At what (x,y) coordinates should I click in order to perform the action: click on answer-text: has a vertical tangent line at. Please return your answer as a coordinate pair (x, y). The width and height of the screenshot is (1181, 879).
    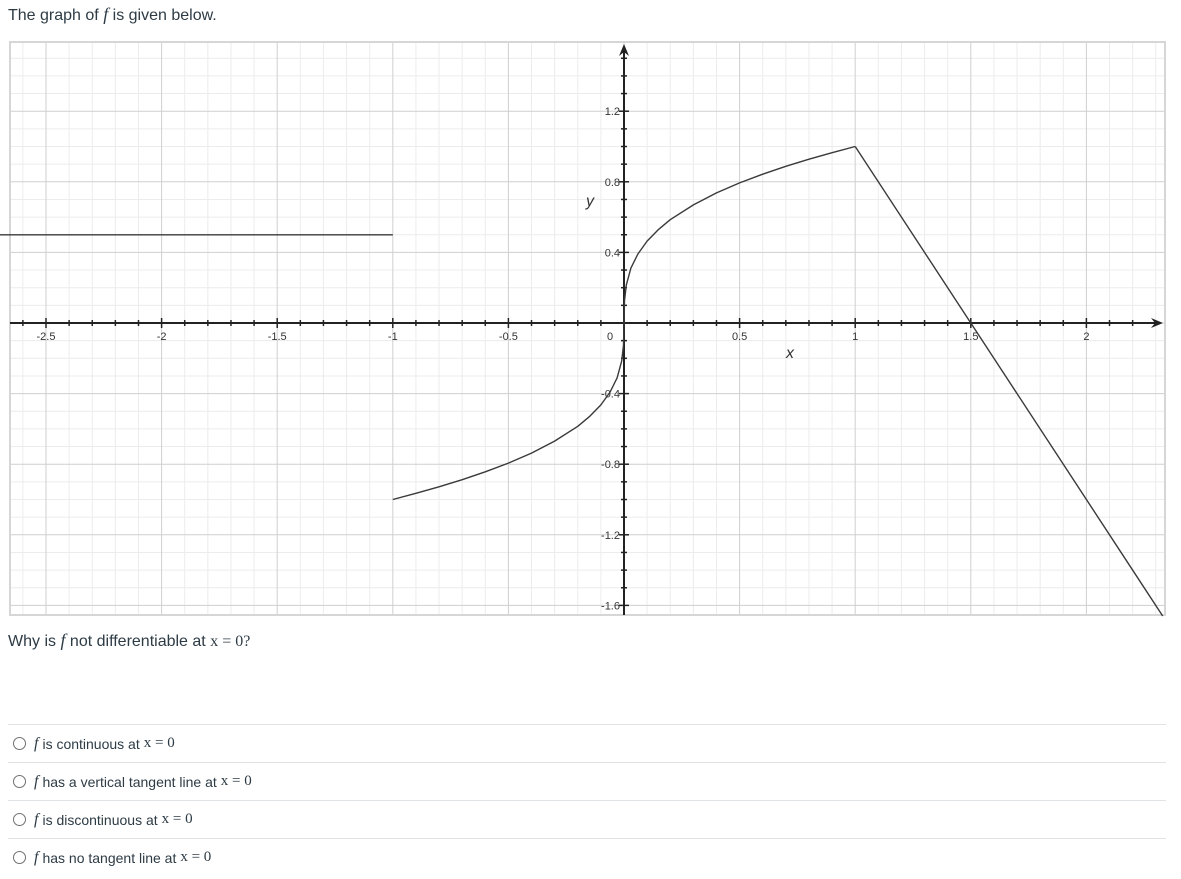
    Looking at the image, I should click on (129, 781).